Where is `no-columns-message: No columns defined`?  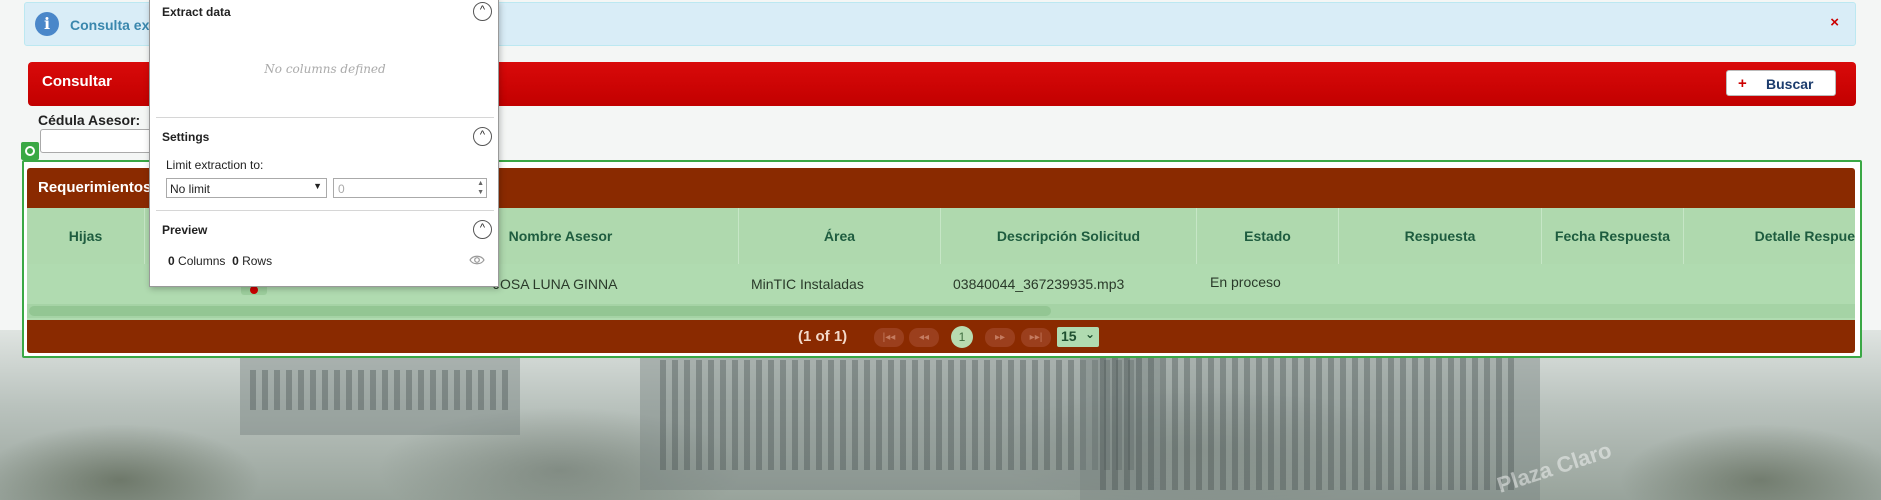
no-columns-message: No columns defined is located at coordinates (325, 69).